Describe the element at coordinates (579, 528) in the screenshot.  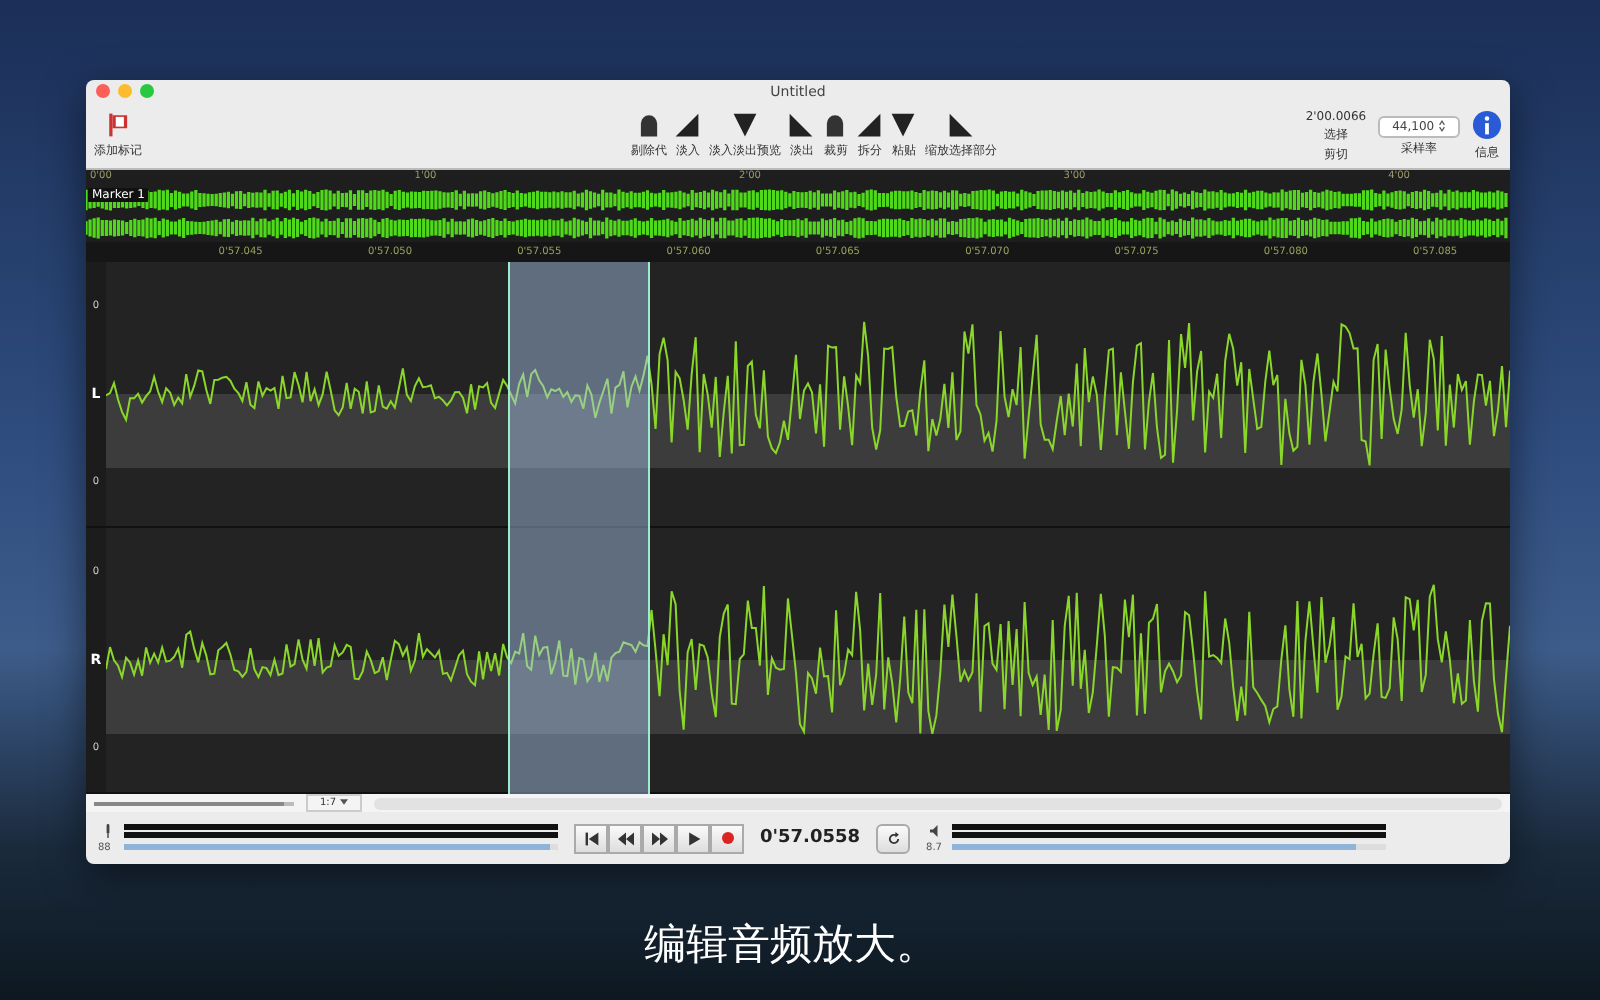
I see `selection-highlight` at that location.